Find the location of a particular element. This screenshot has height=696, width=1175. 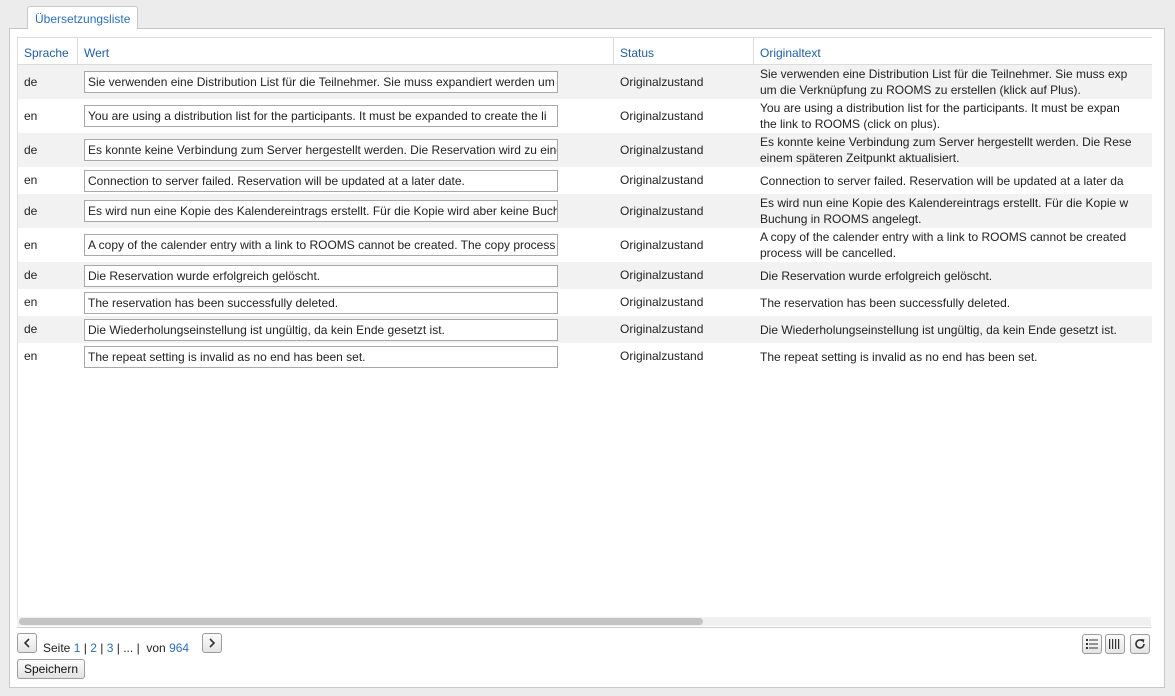

refresh-icon is located at coordinates (1140, 644).